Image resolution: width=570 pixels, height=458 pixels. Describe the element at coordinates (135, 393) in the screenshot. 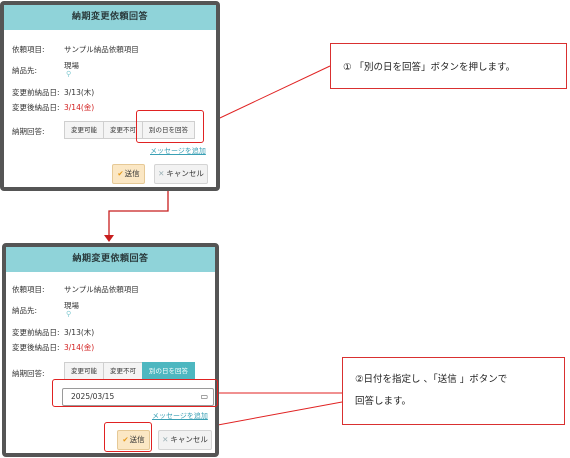

I see `highlight-date-input` at that location.